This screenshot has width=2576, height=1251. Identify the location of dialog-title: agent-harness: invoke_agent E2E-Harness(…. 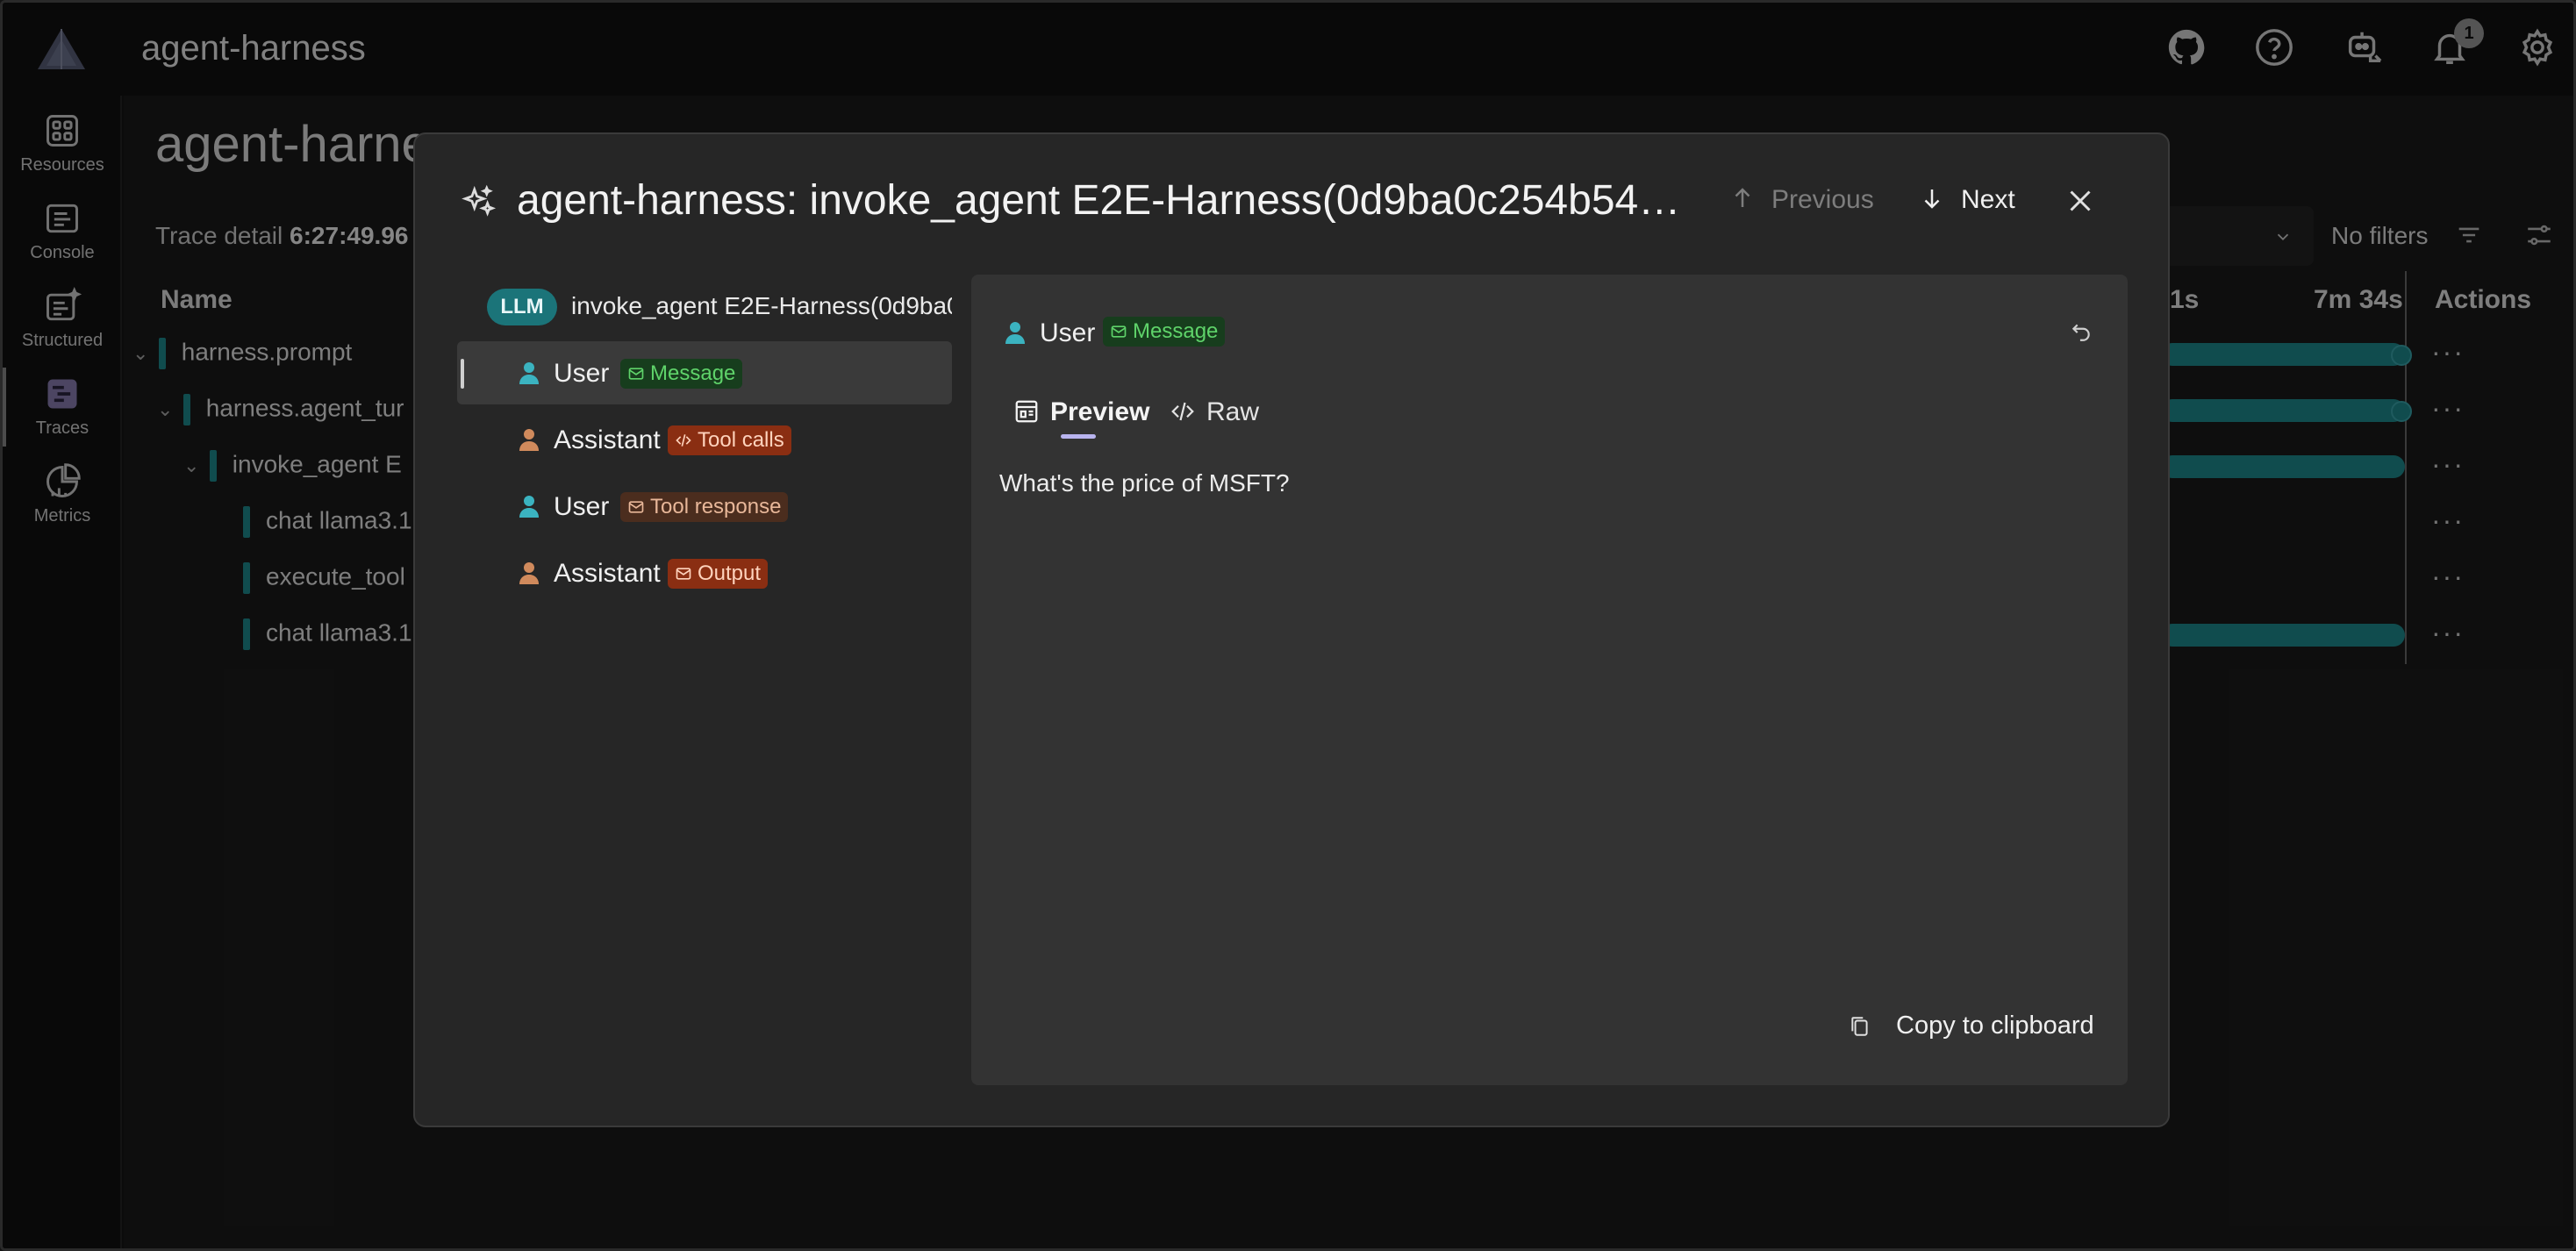
(1099, 201).